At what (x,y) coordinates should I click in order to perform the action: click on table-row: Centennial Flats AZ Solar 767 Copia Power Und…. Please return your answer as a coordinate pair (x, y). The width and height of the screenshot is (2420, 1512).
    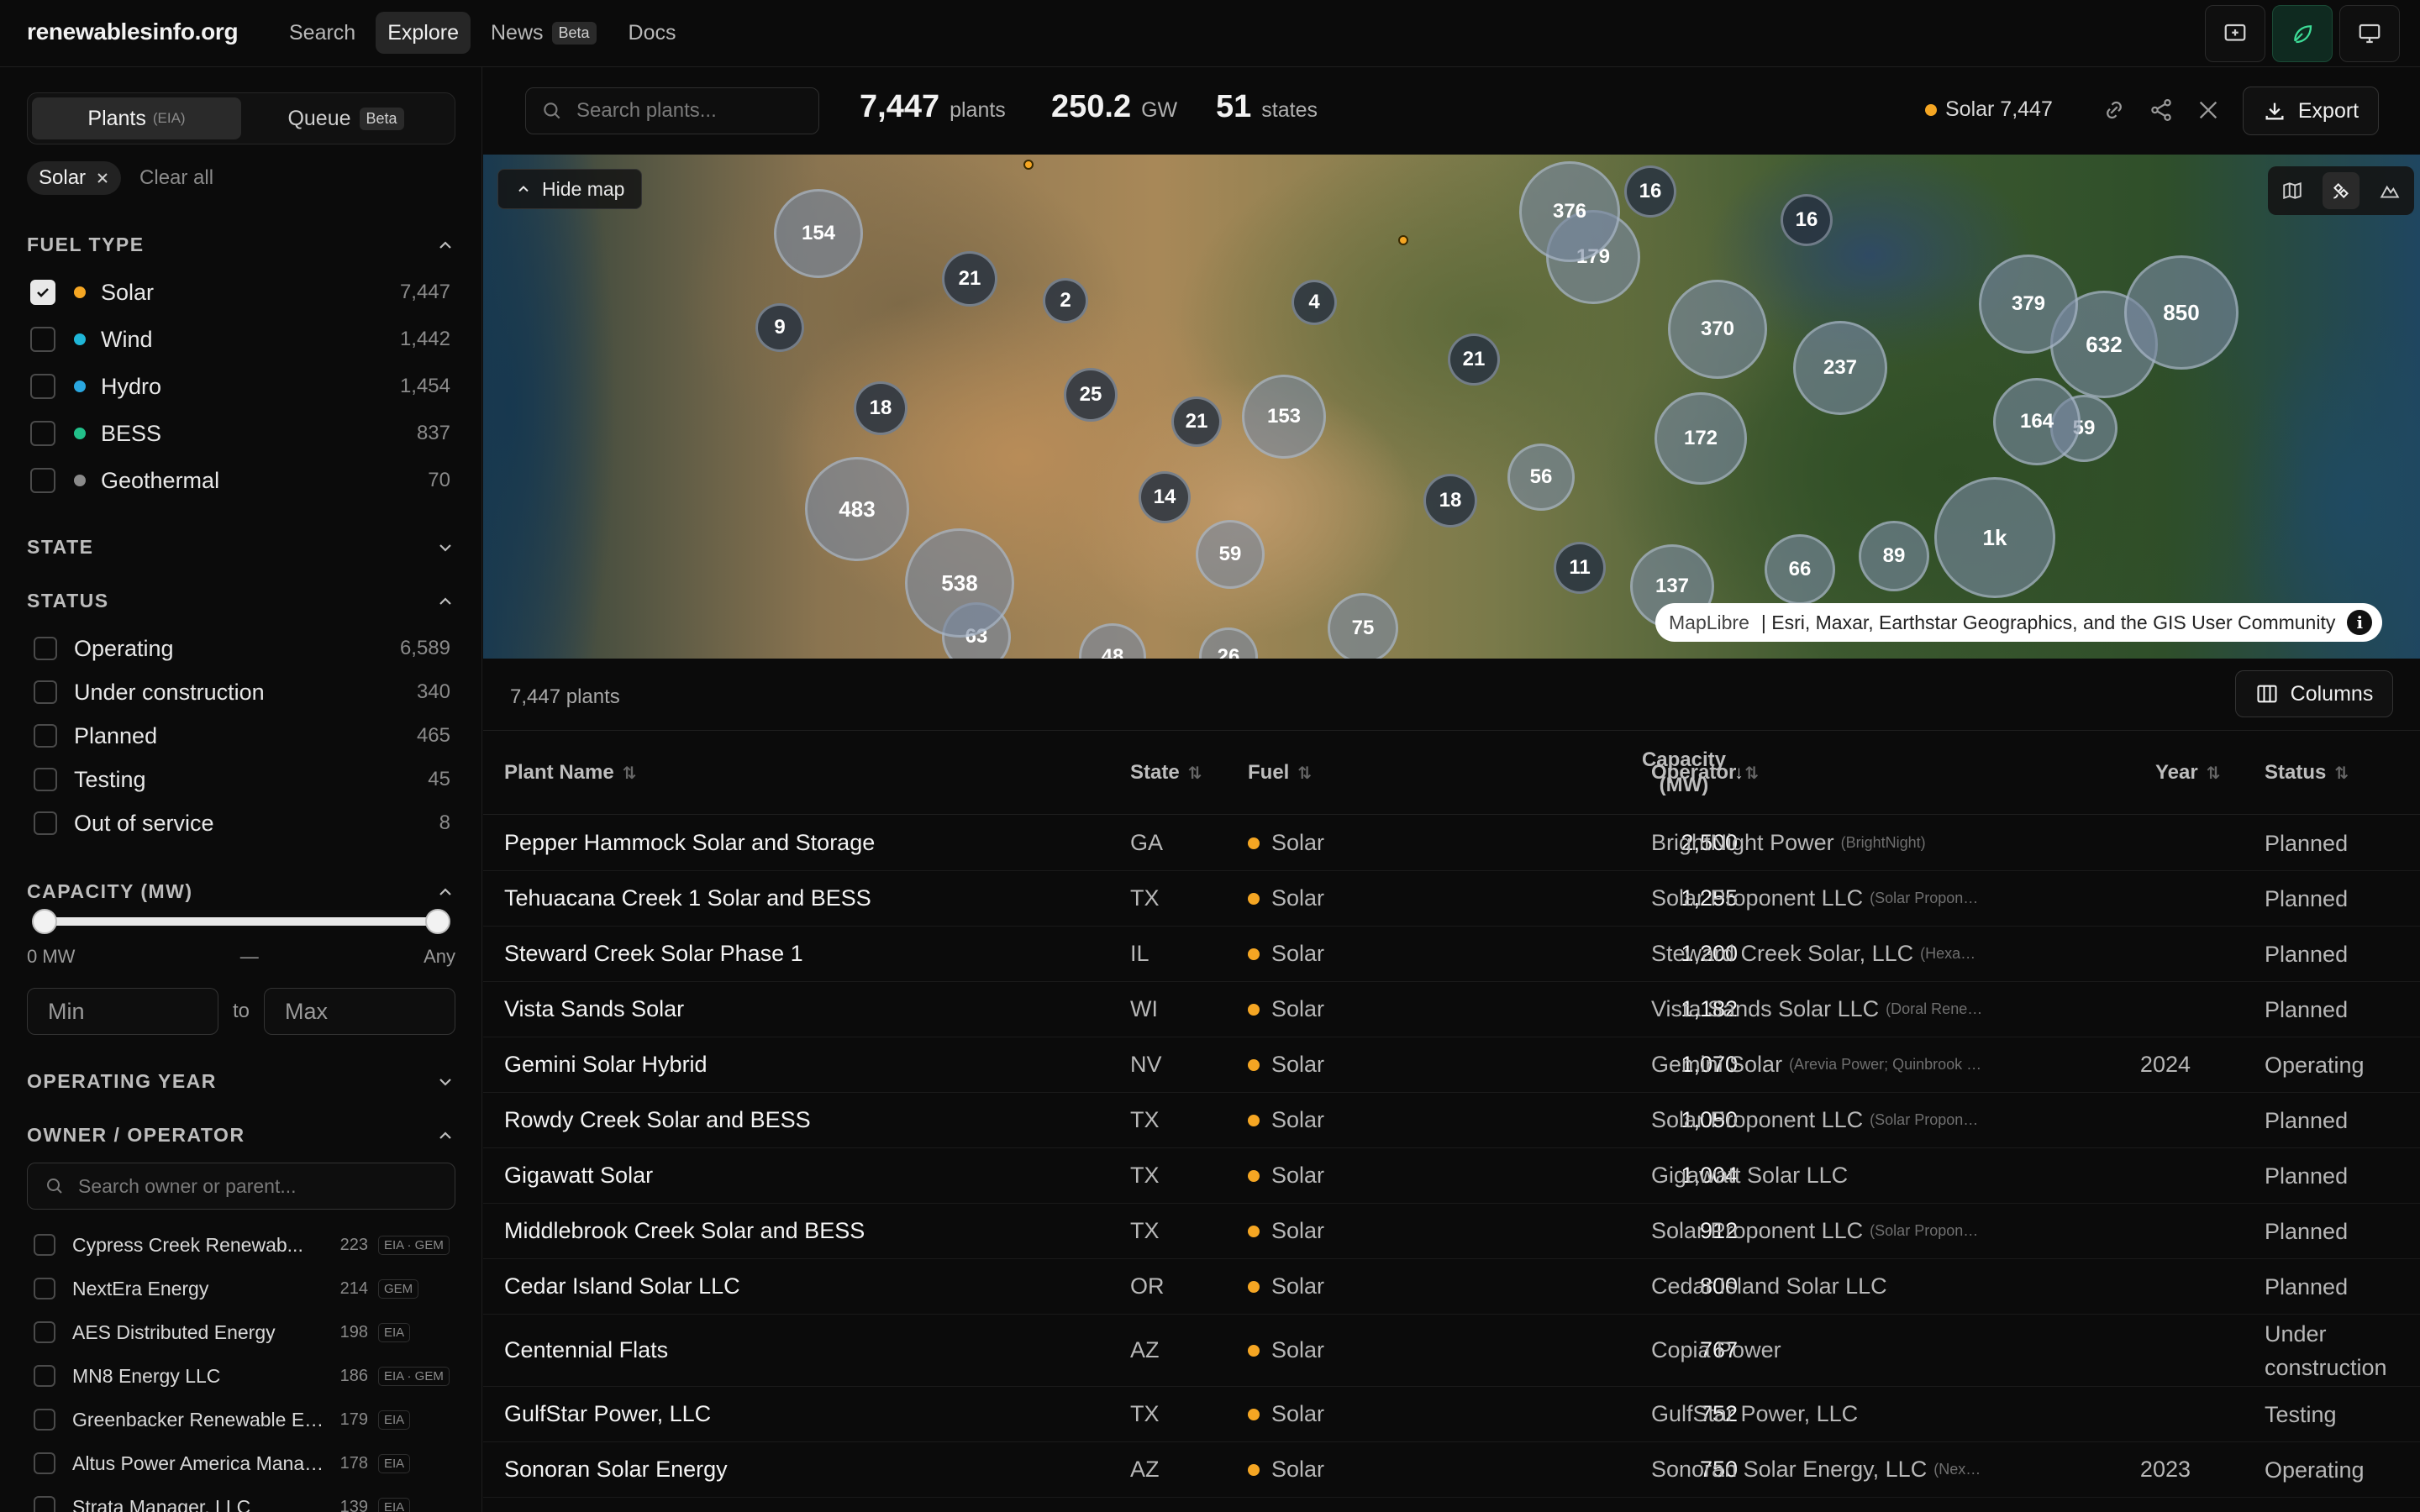
    Looking at the image, I should click on (1451, 1351).